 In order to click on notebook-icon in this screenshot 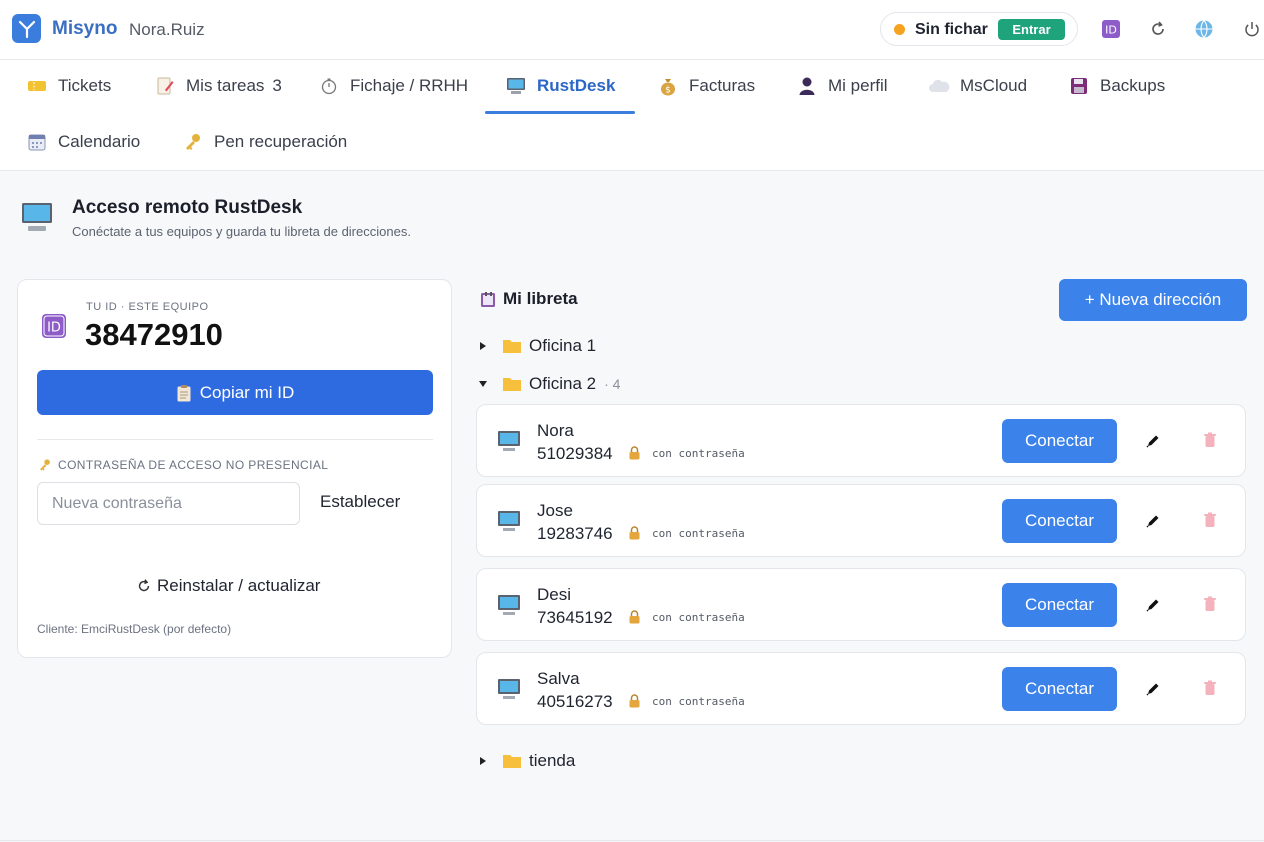, I will do `click(488, 299)`.